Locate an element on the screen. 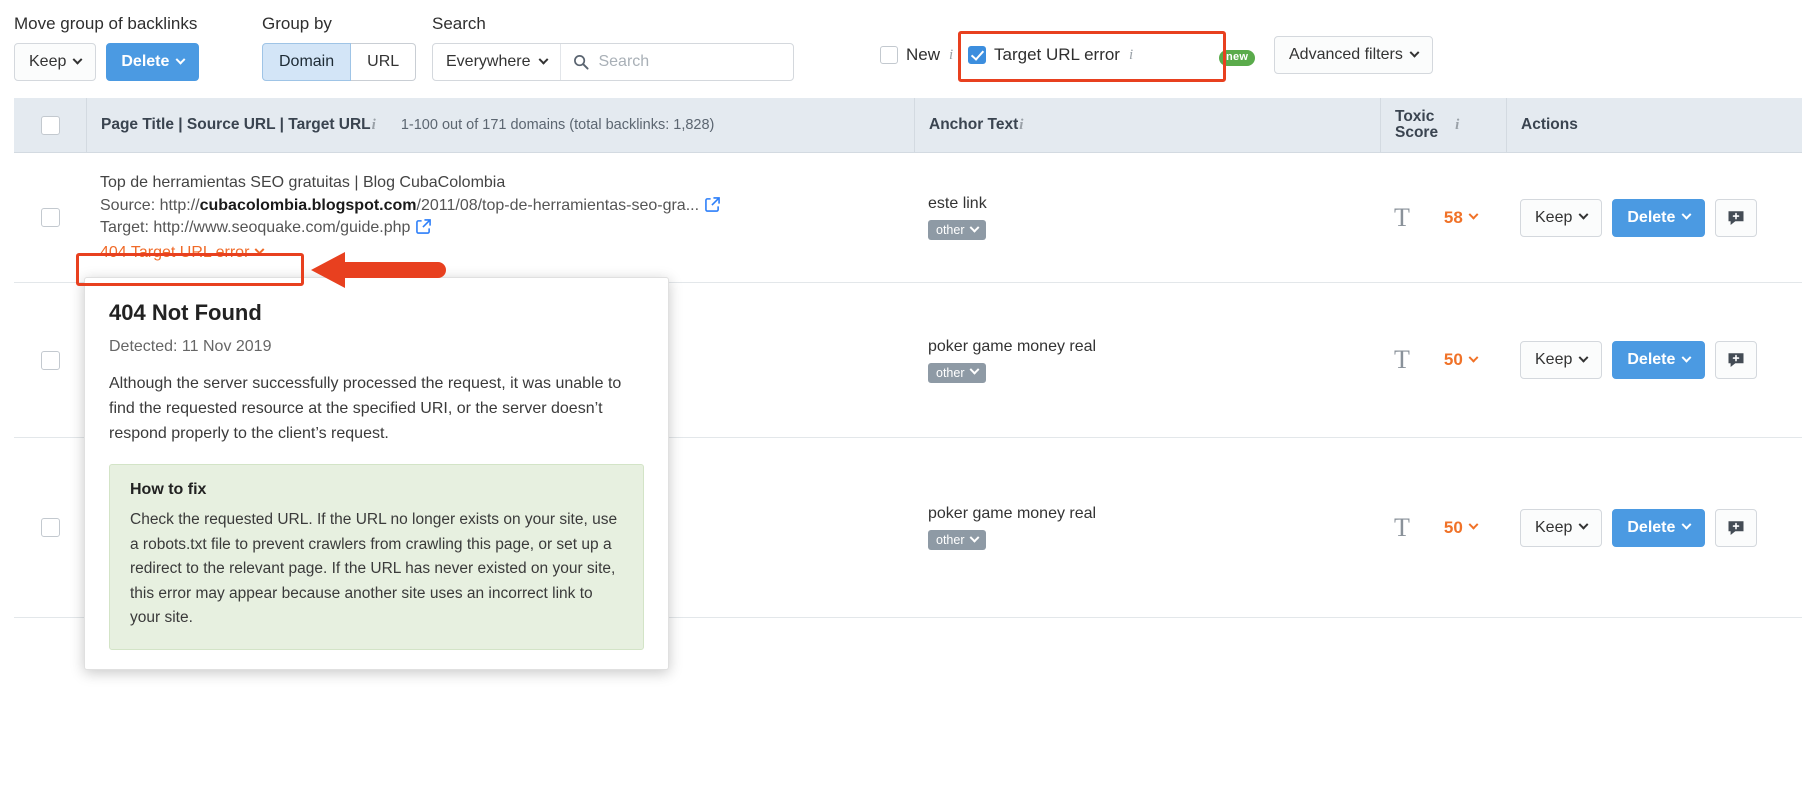 This screenshot has width=1816, height=800. toxic-score-number: 50 is located at coordinates (1453, 359).